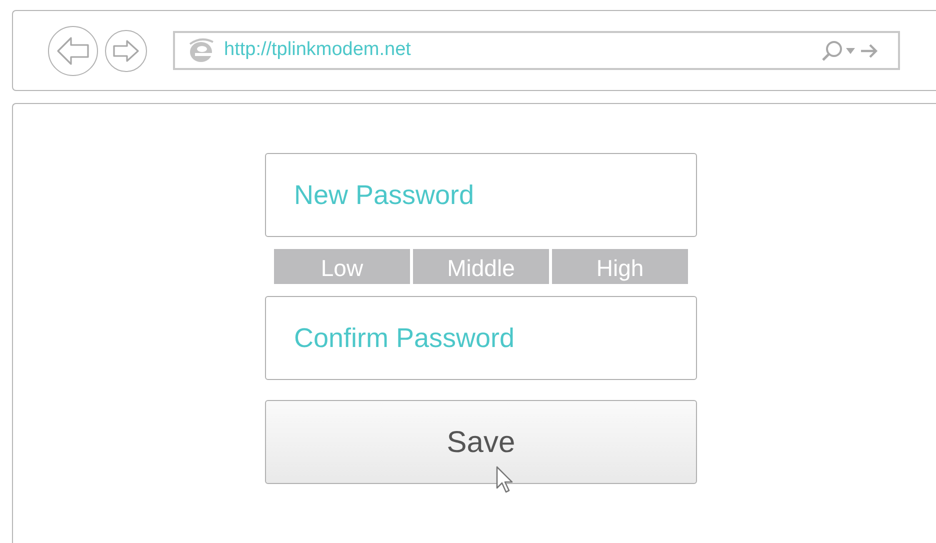 Image resolution: width=936 pixels, height=543 pixels. I want to click on go-arrow-icon, so click(869, 50).